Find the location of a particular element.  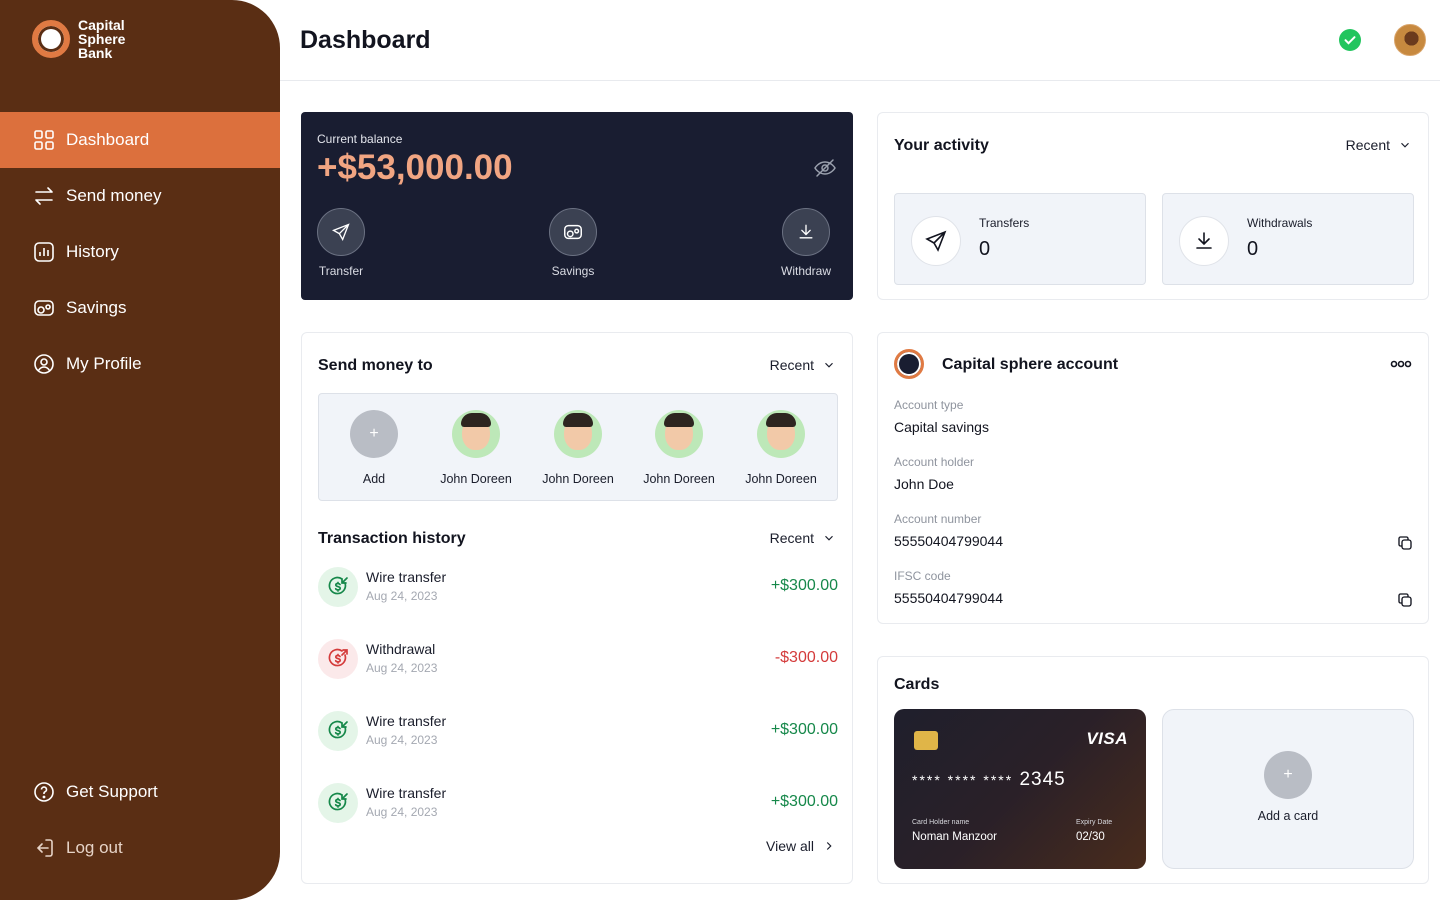

page-title: Dashboard is located at coordinates (365, 40).